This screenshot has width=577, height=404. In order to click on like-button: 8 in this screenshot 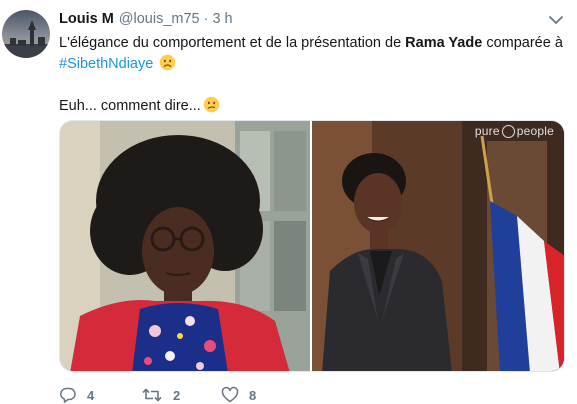, I will do `click(238, 395)`.